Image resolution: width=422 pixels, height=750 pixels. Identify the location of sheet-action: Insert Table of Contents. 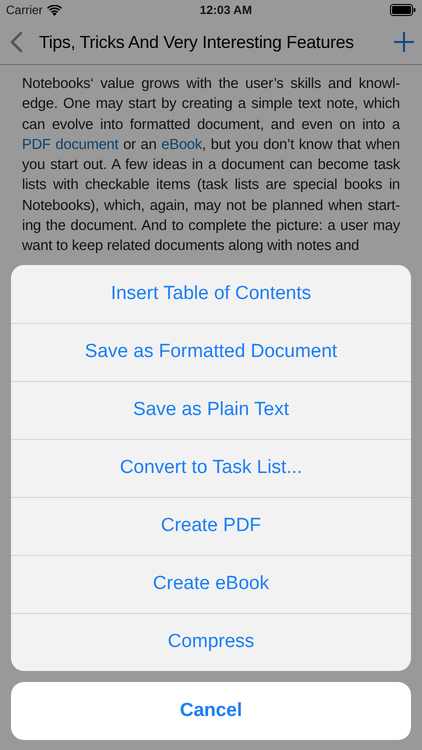
(211, 294).